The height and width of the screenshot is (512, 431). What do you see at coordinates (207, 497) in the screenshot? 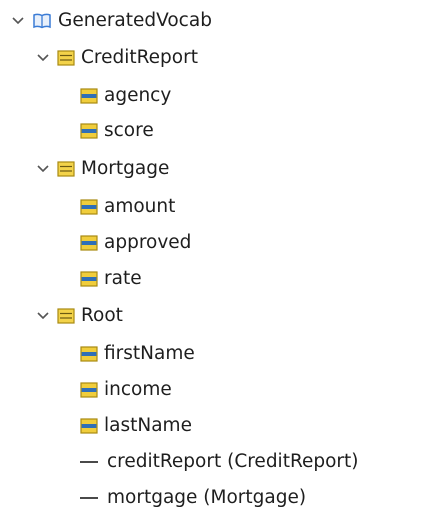
I see `node-label: mortgage (Mortgage)` at bounding box center [207, 497].